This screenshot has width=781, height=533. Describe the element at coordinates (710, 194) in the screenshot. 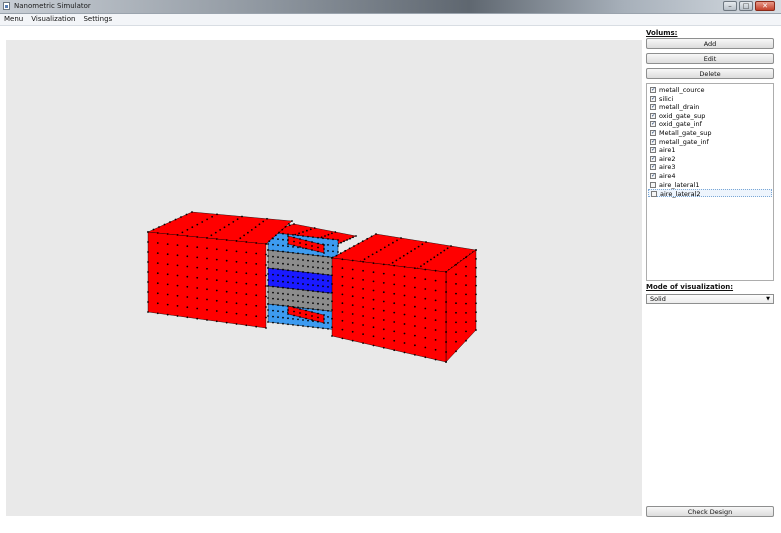

I see `volume-item: aire_lateral2` at that location.